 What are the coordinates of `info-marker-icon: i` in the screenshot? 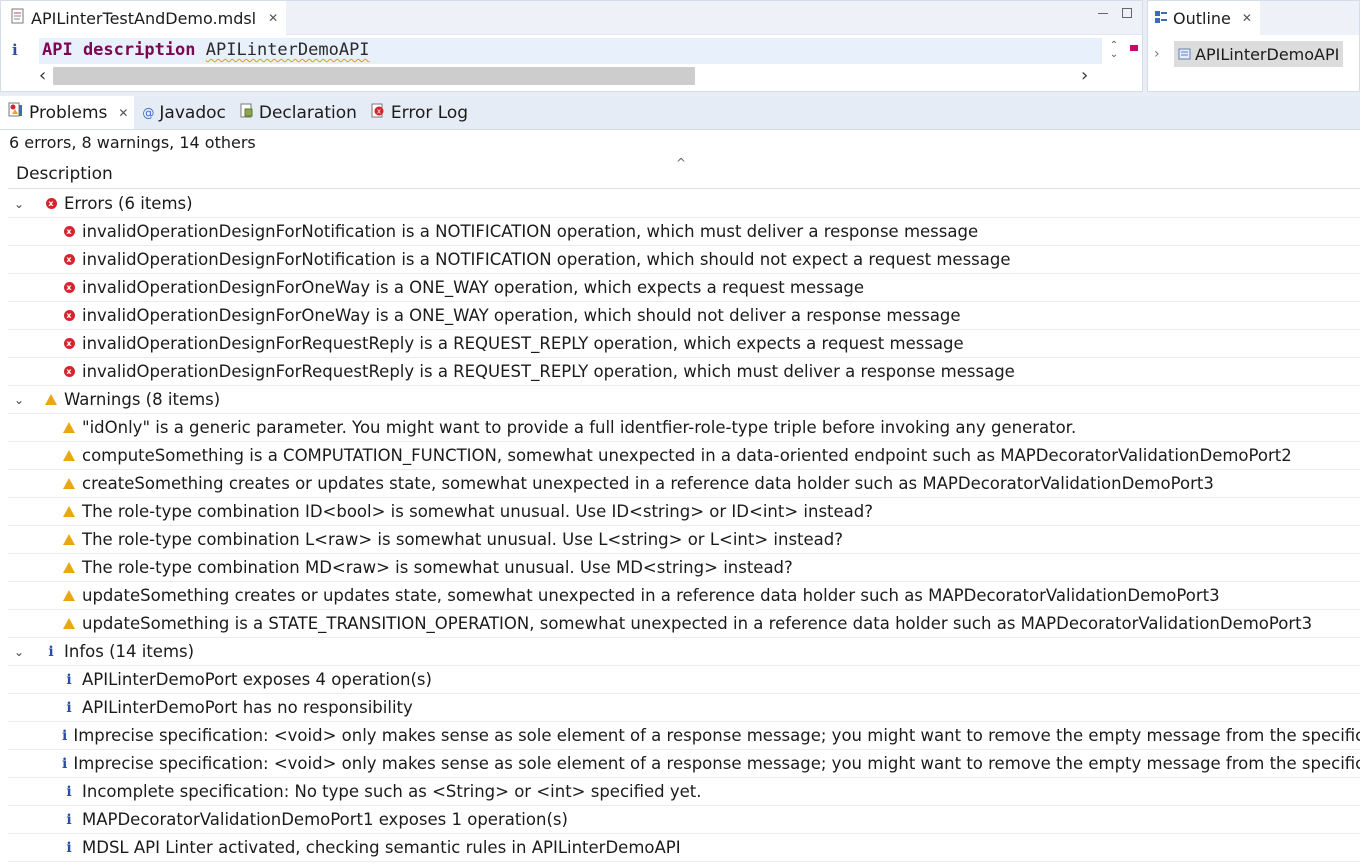 It's located at (15, 50).